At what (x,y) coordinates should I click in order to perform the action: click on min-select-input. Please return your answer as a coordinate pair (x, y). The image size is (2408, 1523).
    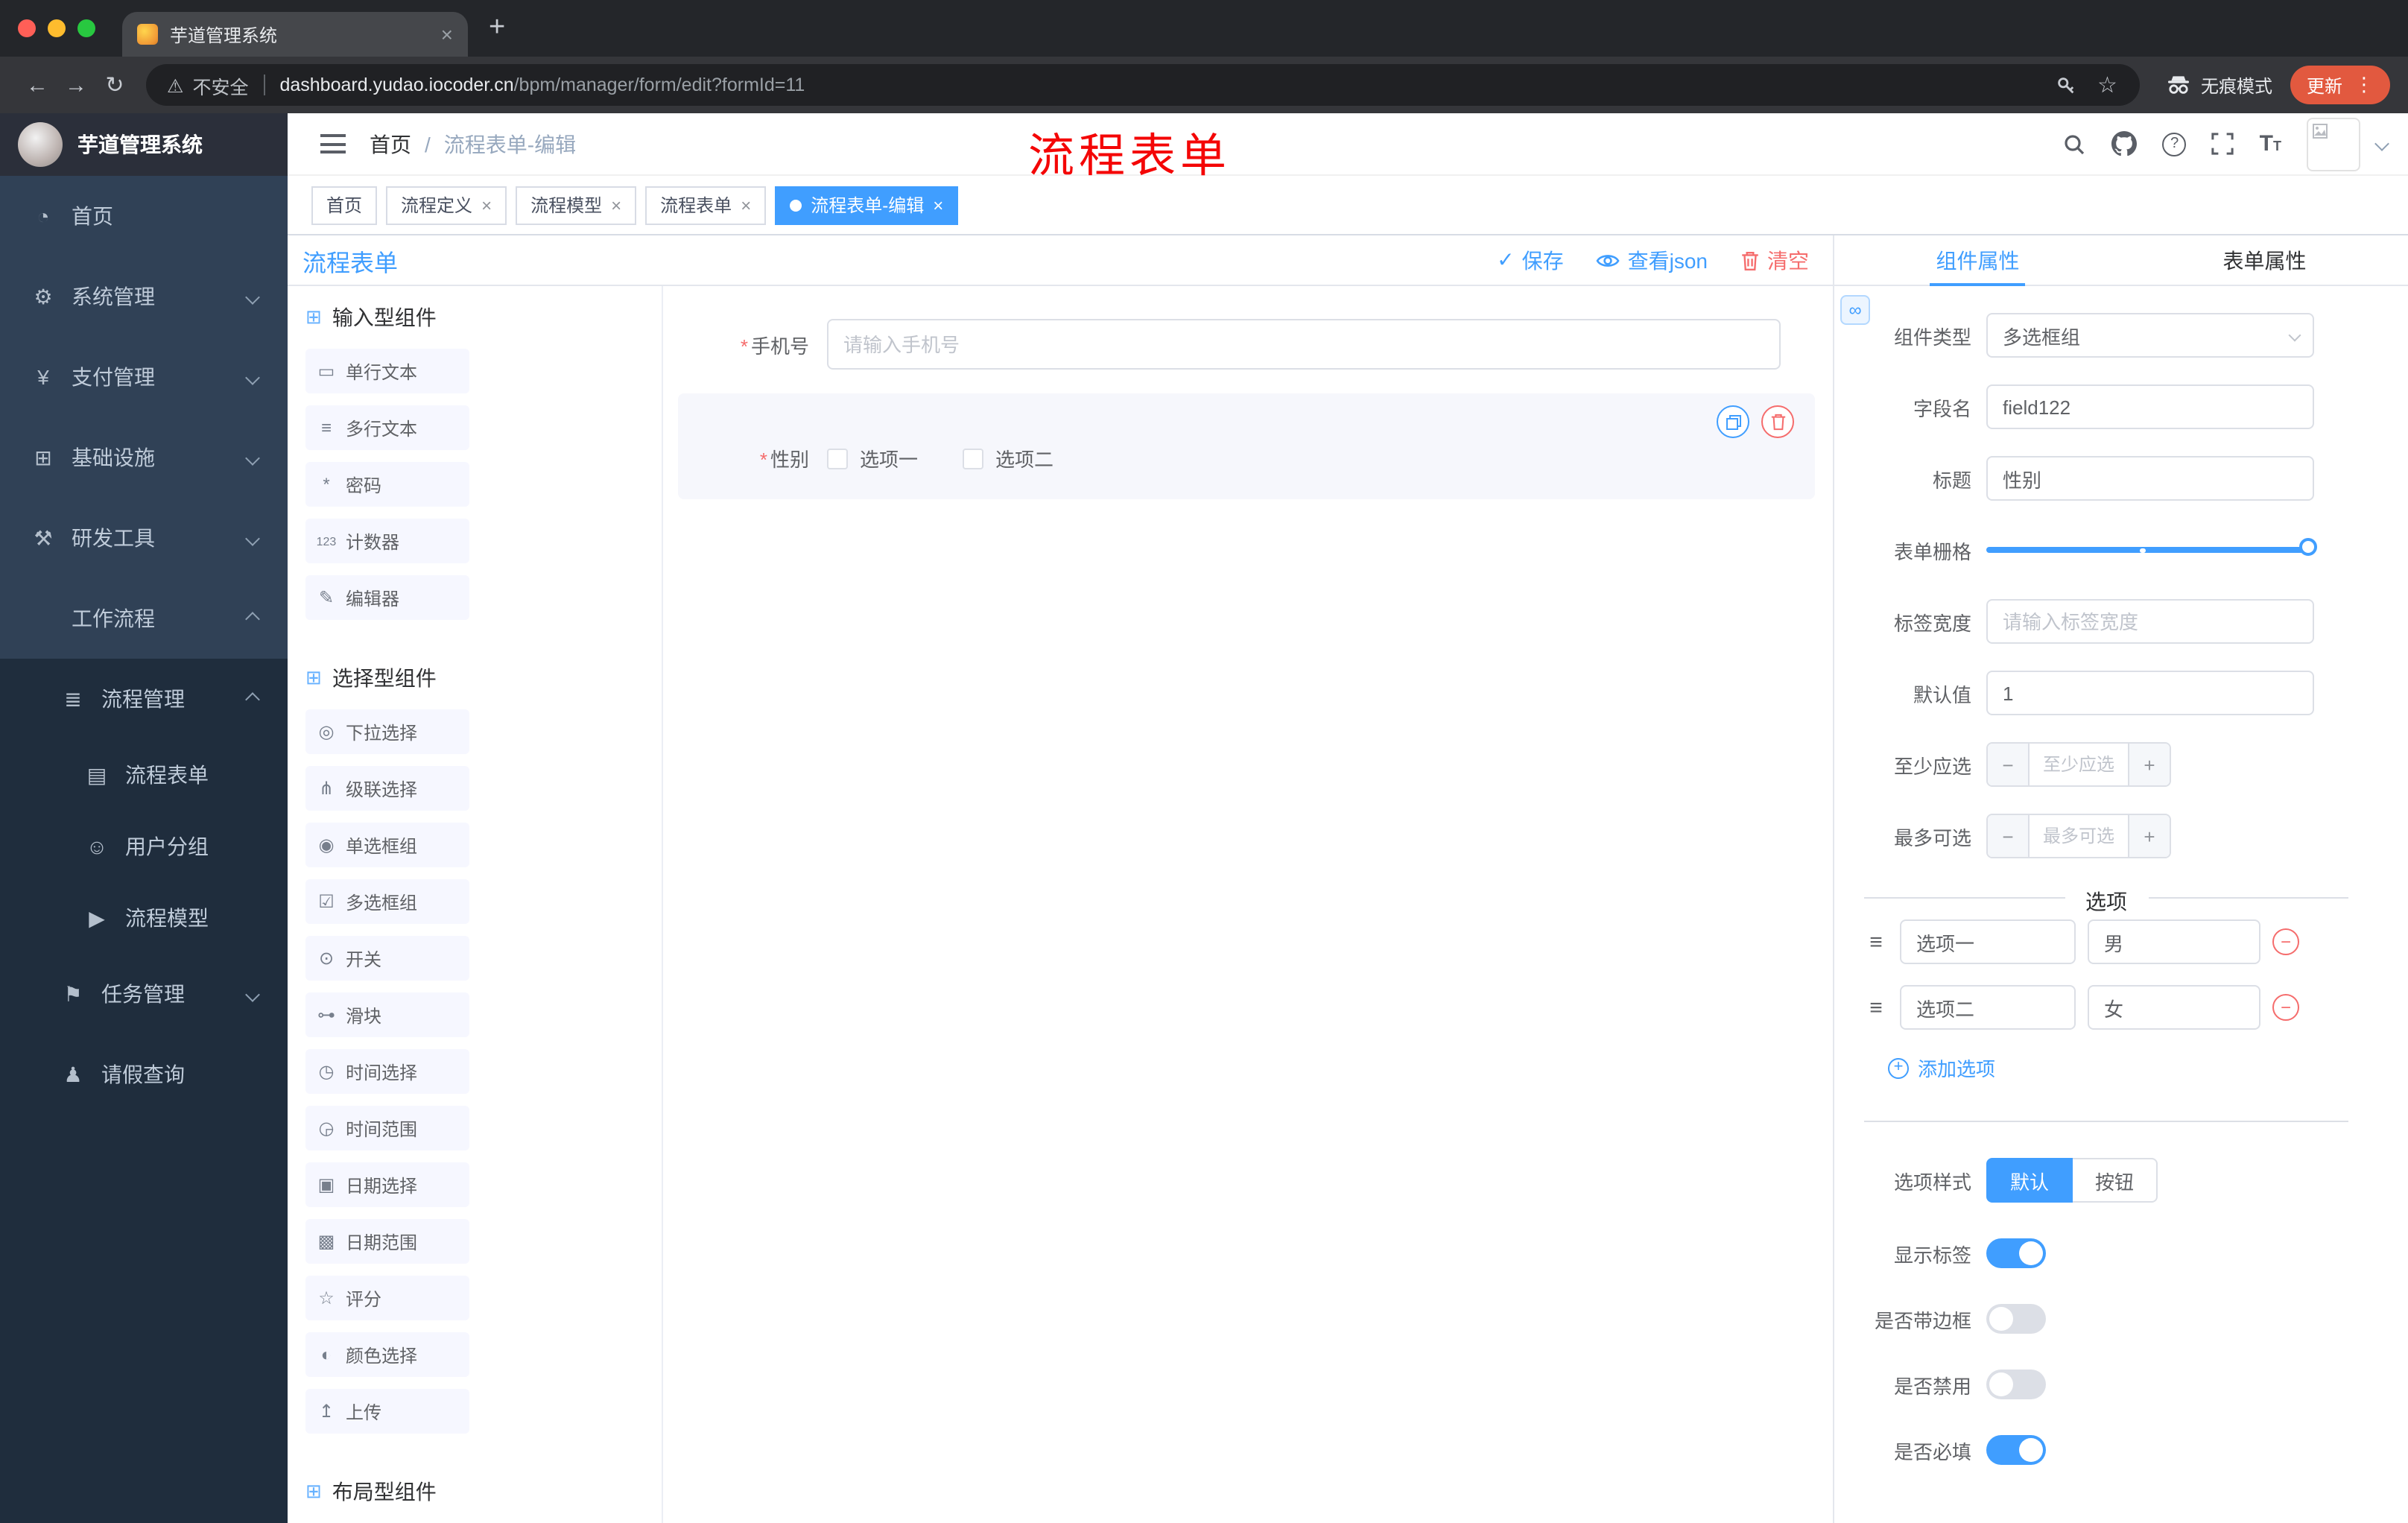
    Looking at the image, I should click on (2079, 765).